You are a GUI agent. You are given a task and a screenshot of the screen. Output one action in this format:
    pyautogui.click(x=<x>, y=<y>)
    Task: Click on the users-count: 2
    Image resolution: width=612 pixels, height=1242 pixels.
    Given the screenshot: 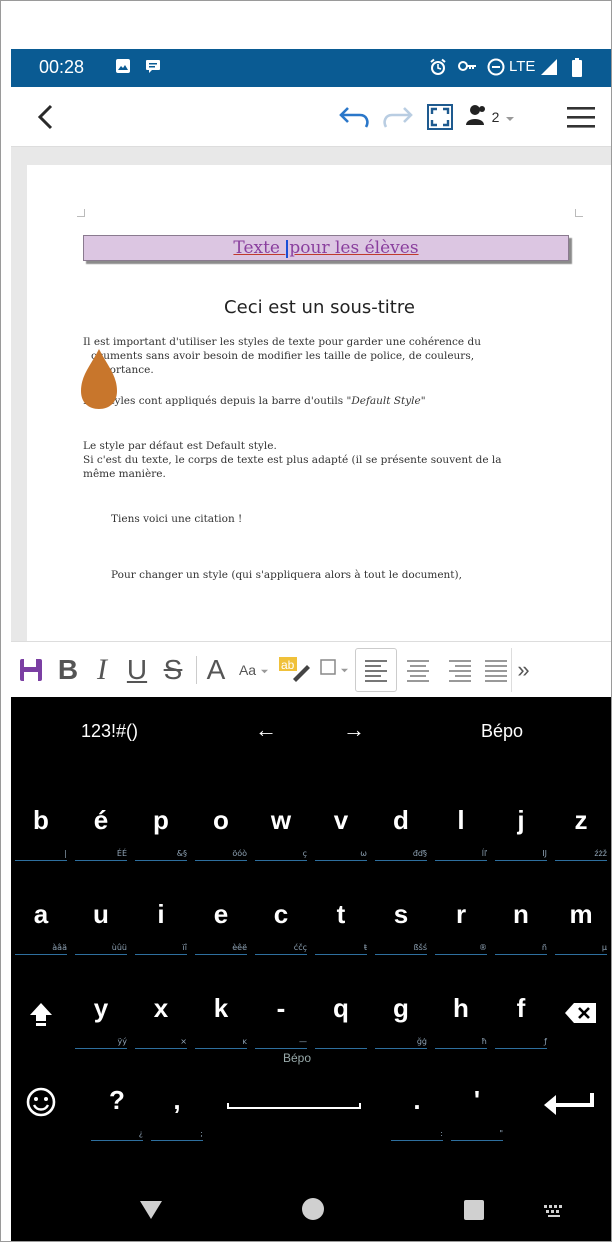 What is the action you would take?
    pyautogui.click(x=495, y=117)
    